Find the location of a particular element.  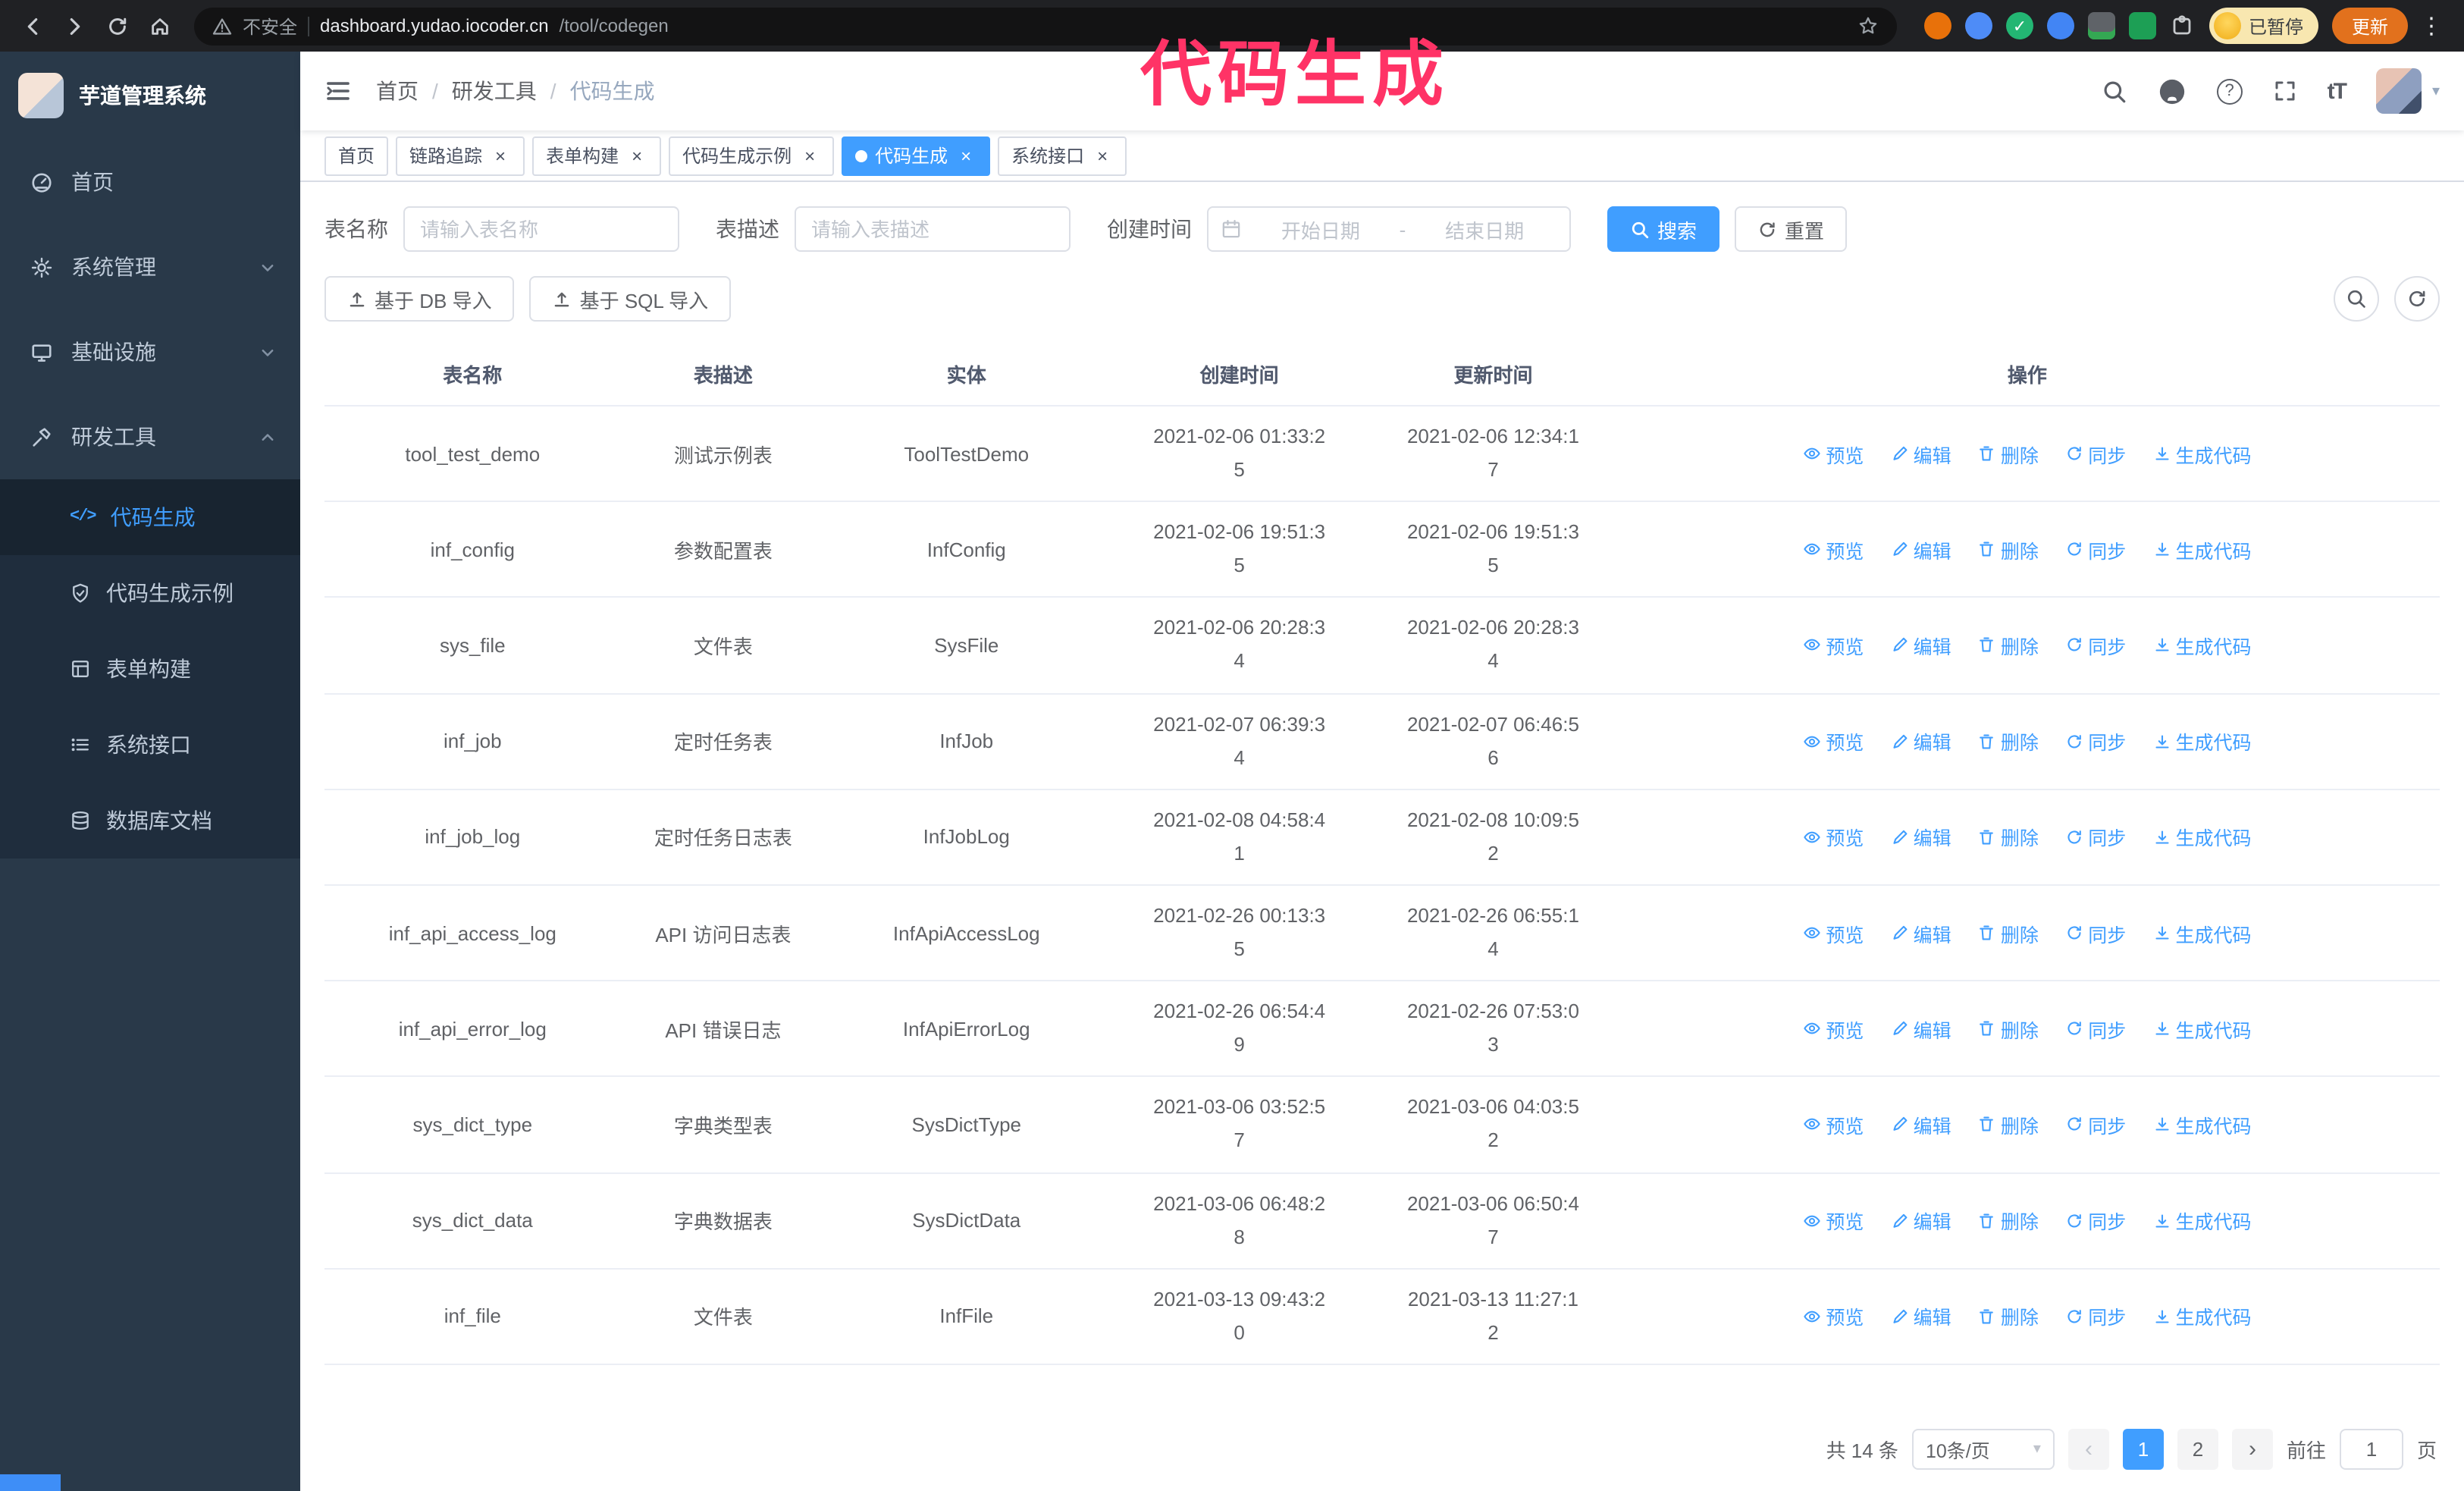

date-end-placeholder: 结束日期 is located at coordinates (1484, 229).